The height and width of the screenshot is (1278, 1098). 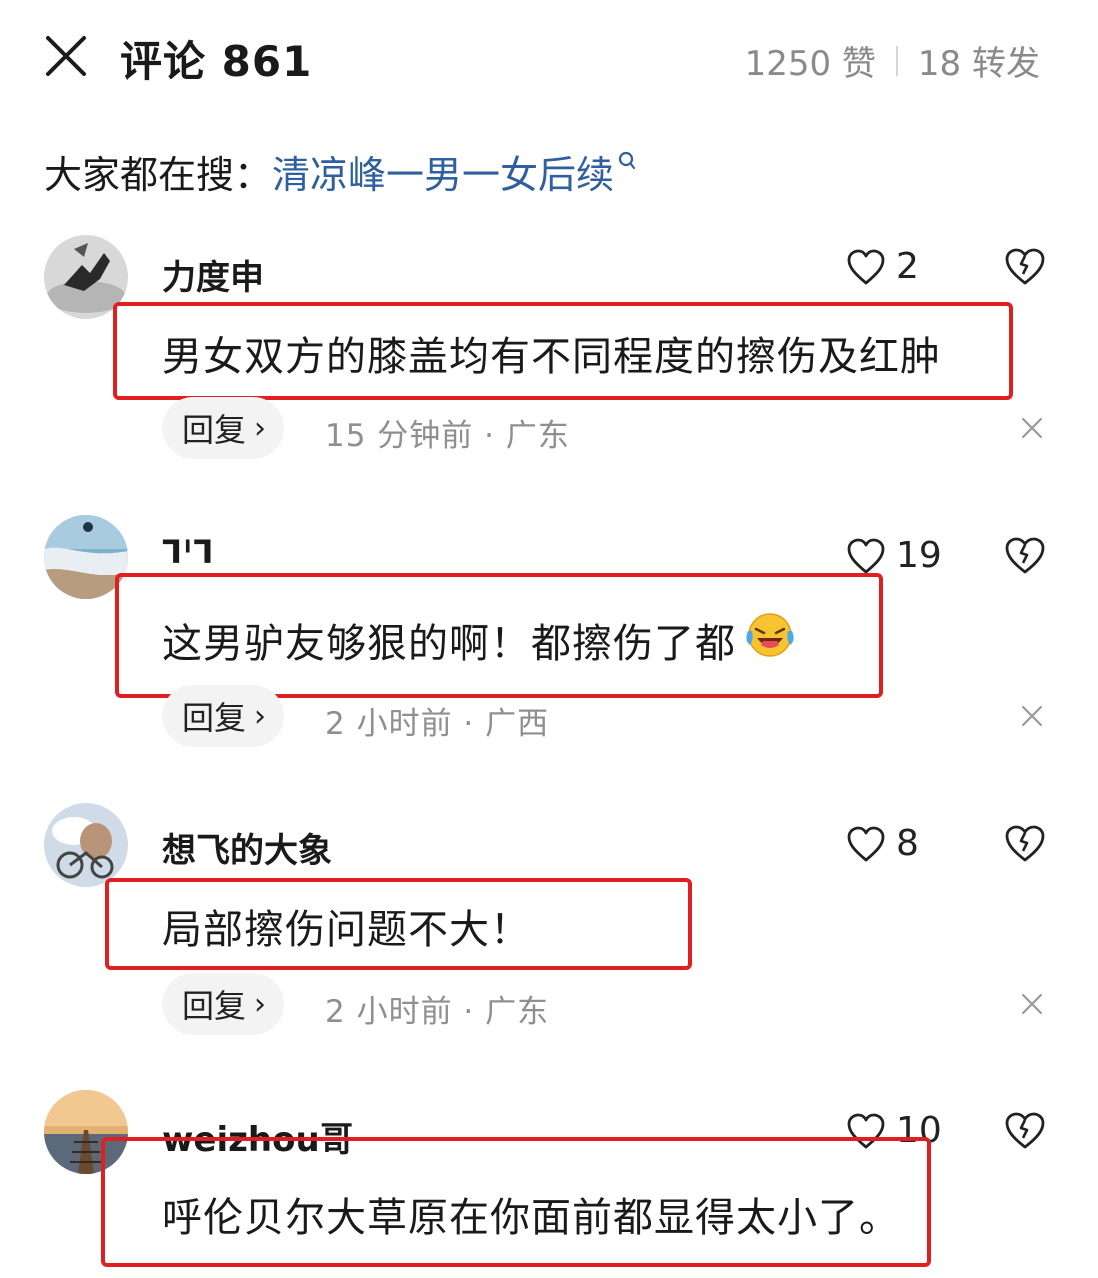 I want to click on avatar, so click(x=86, y=845).